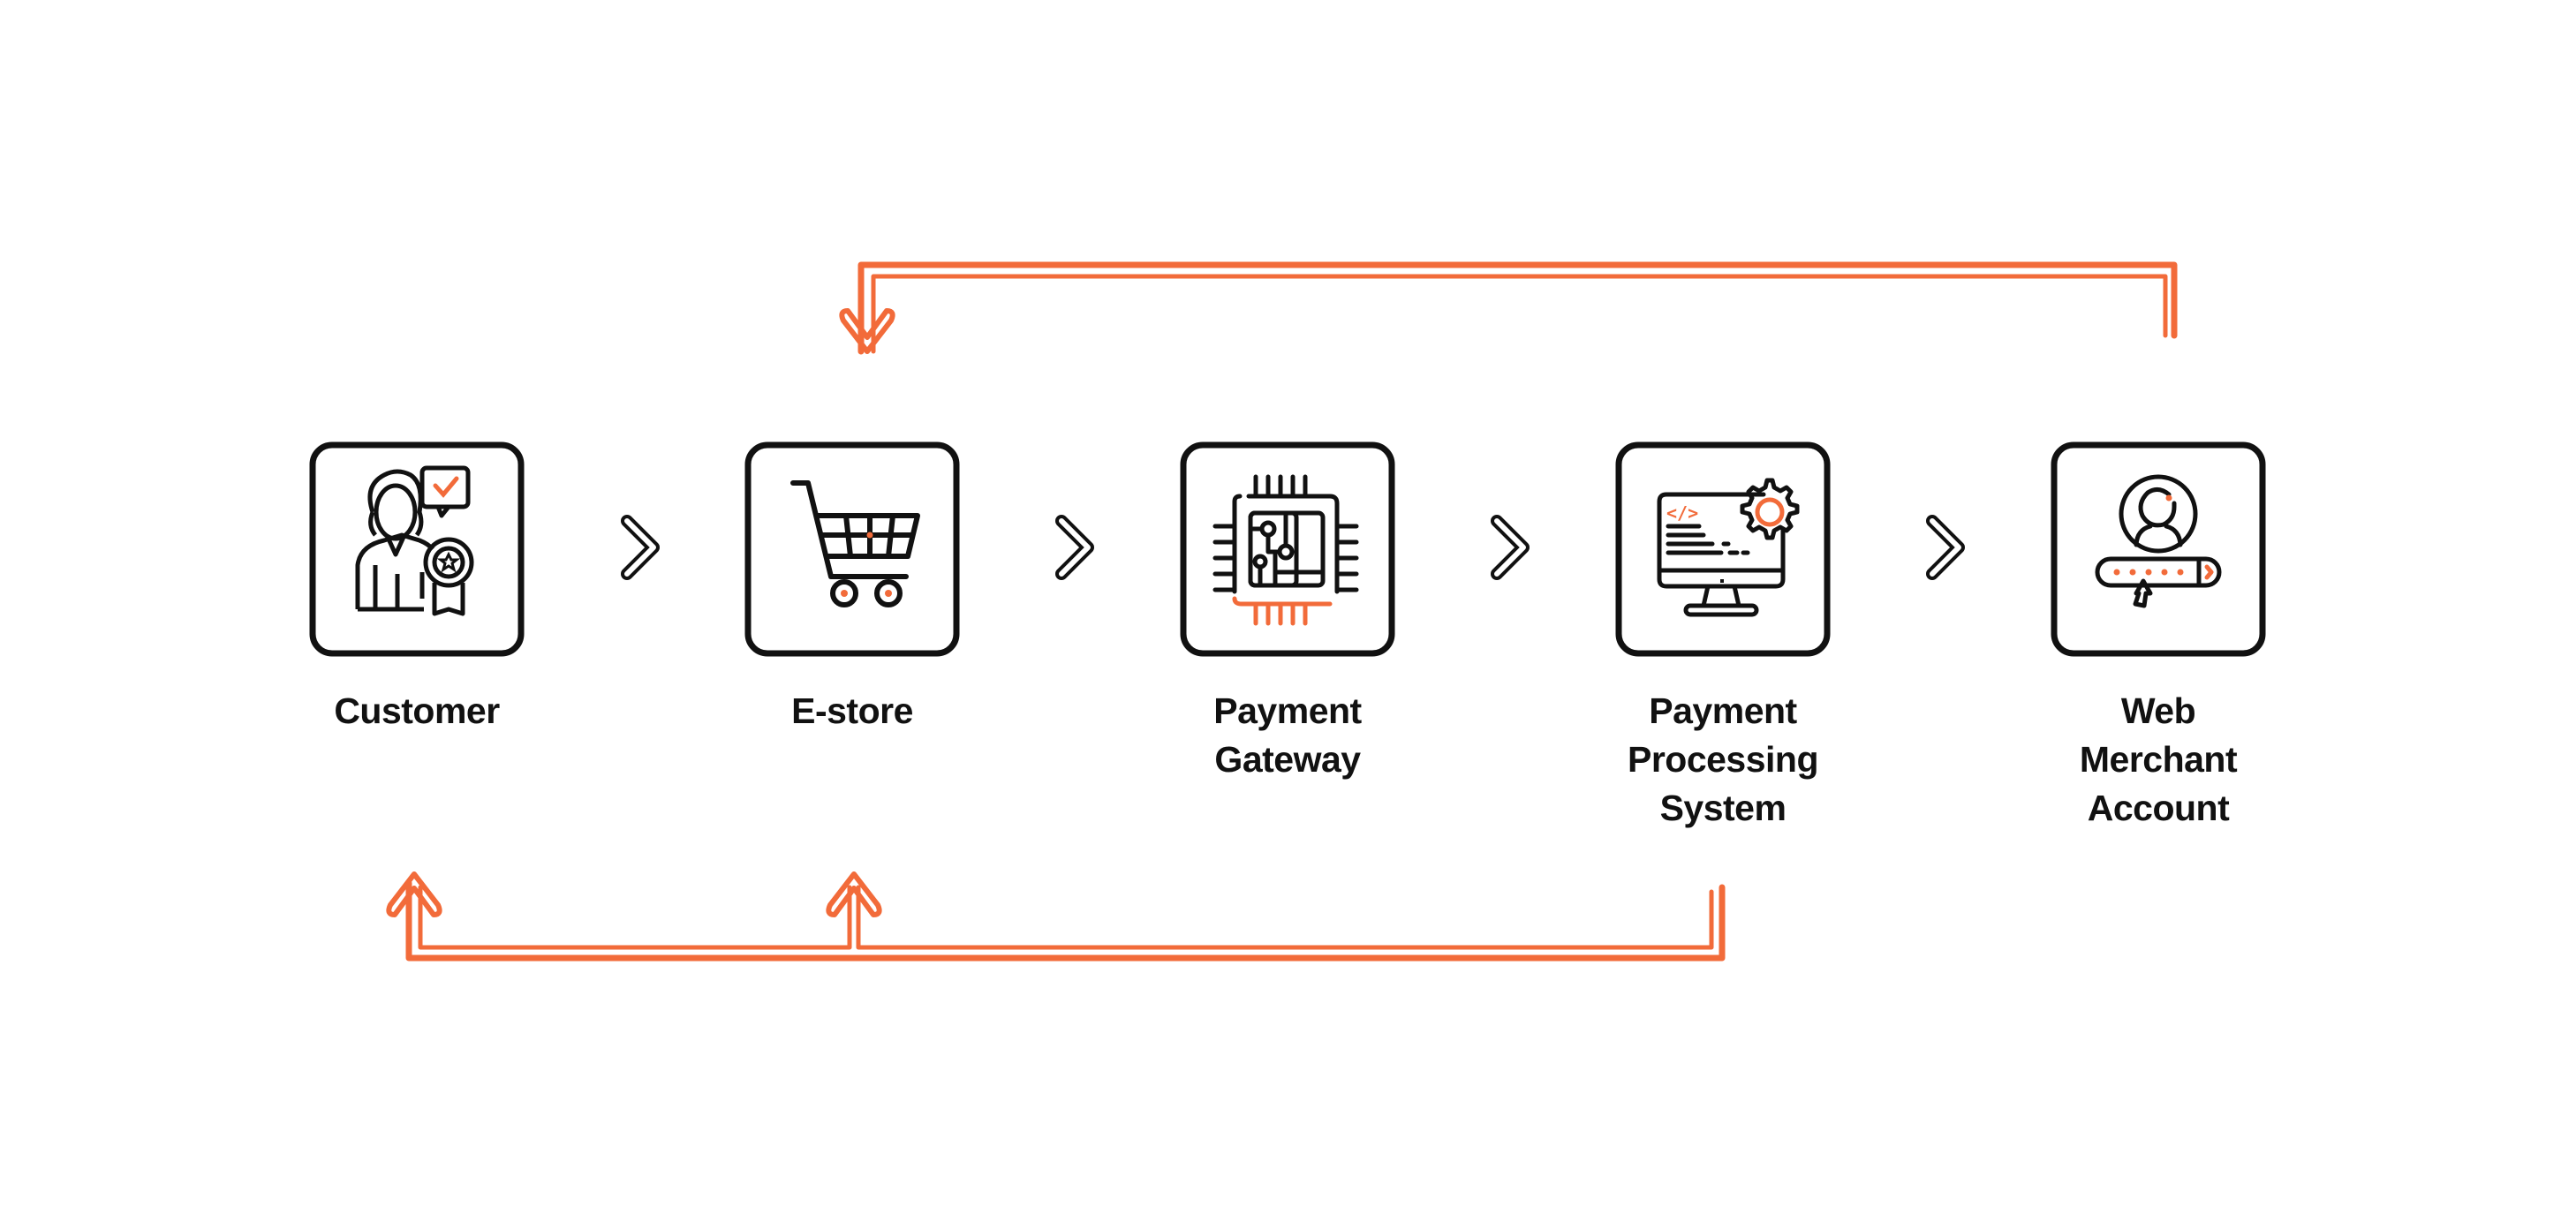 The height and width of the screenshot is (1222, 2576). I want to click on password-dots, so click(2148, 572).